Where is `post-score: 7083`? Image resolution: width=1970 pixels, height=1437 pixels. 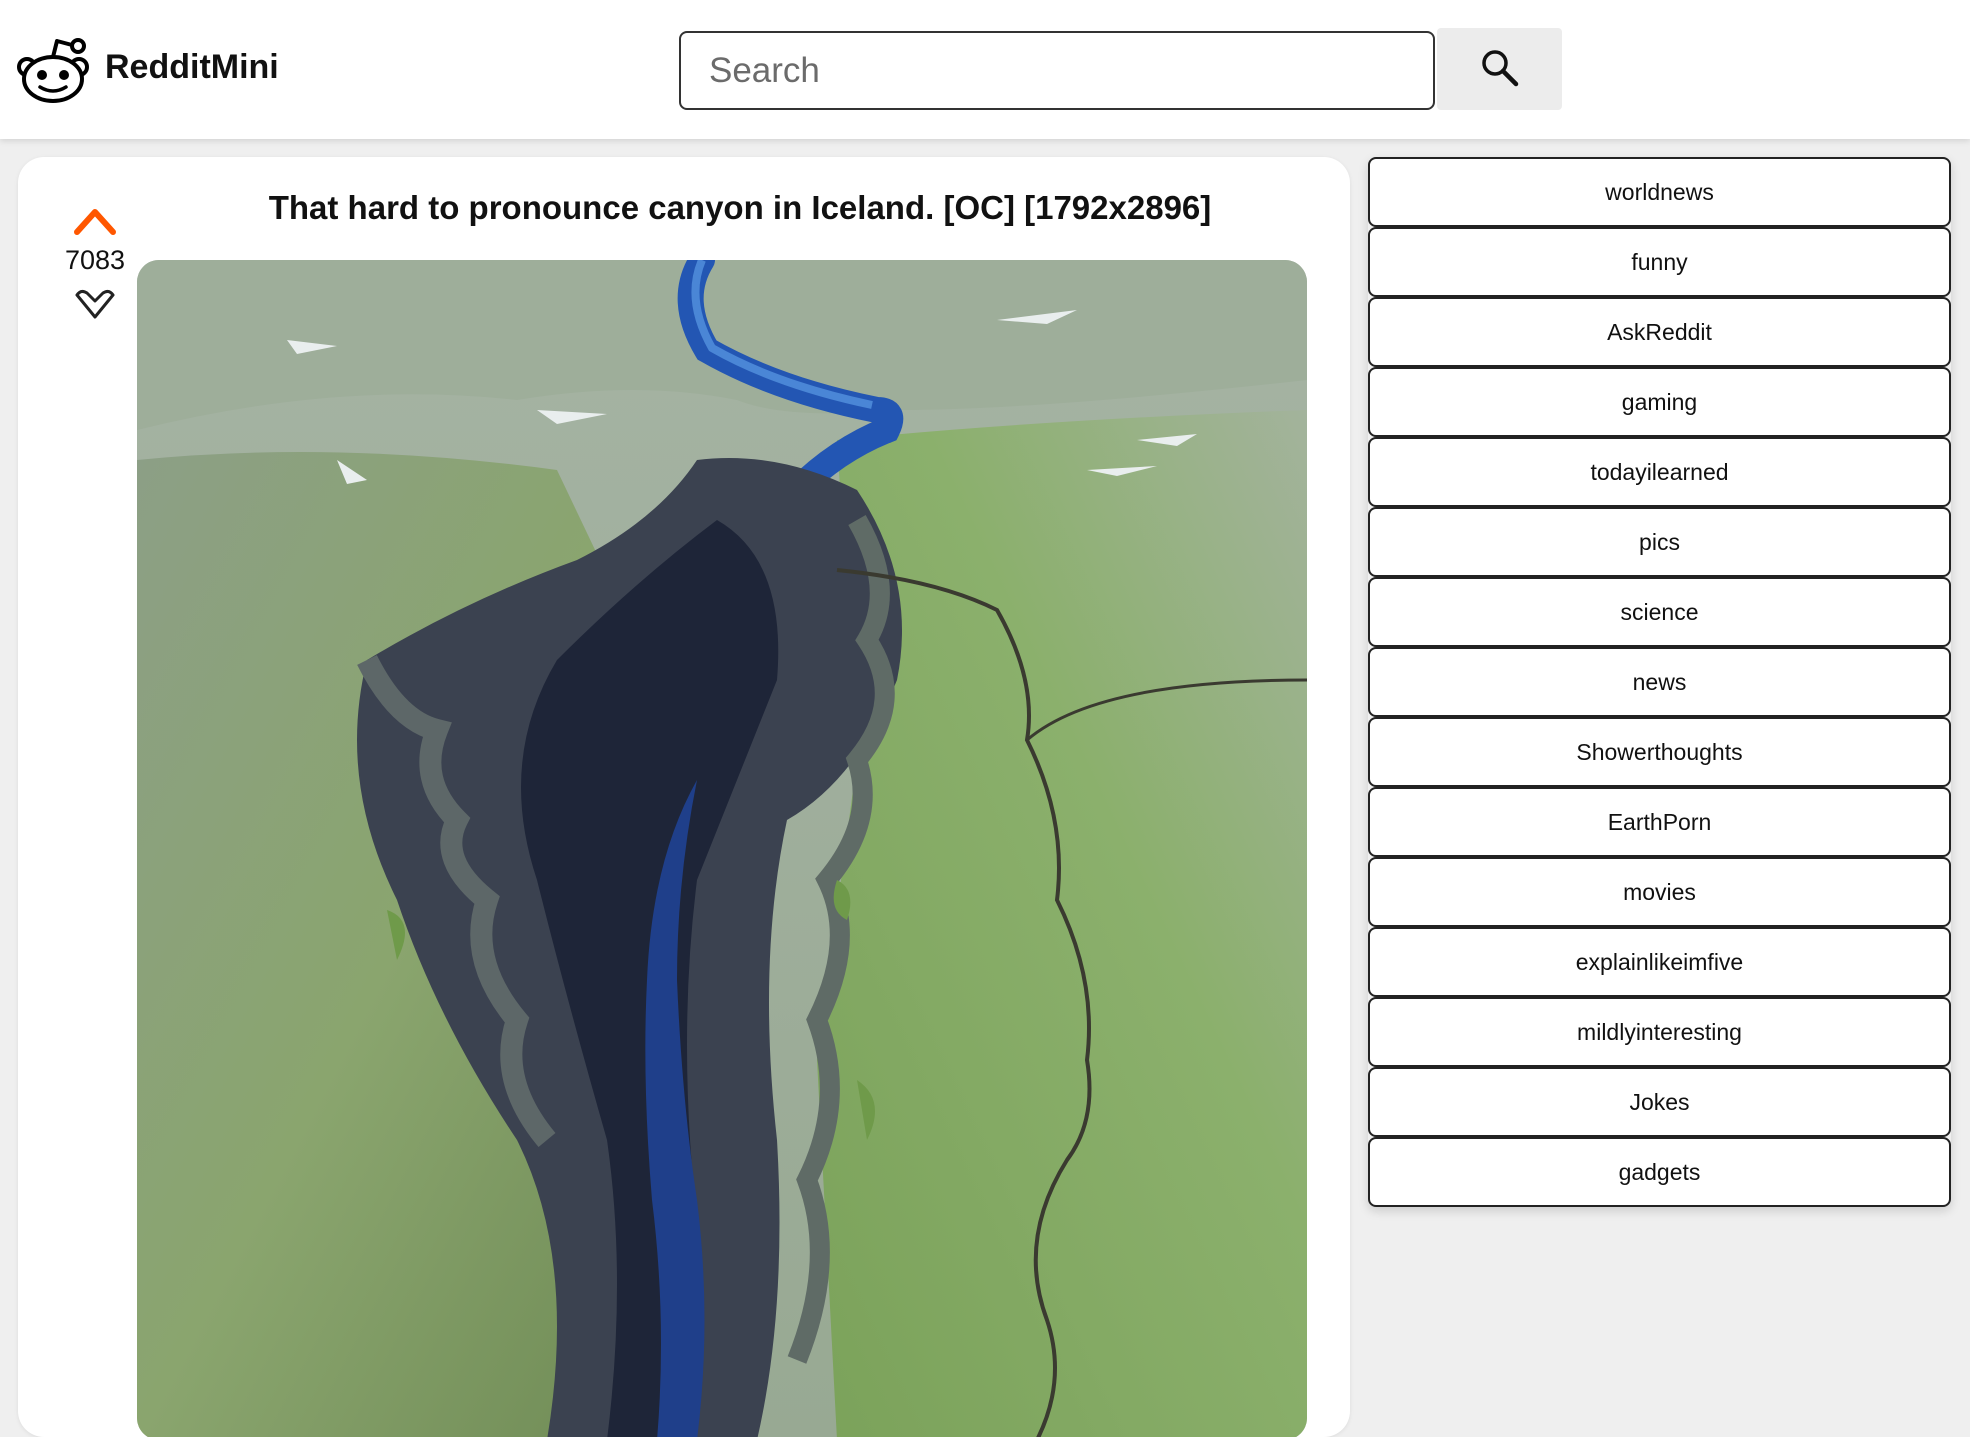 post-score: 7083 is located at coordinates (95, 260).